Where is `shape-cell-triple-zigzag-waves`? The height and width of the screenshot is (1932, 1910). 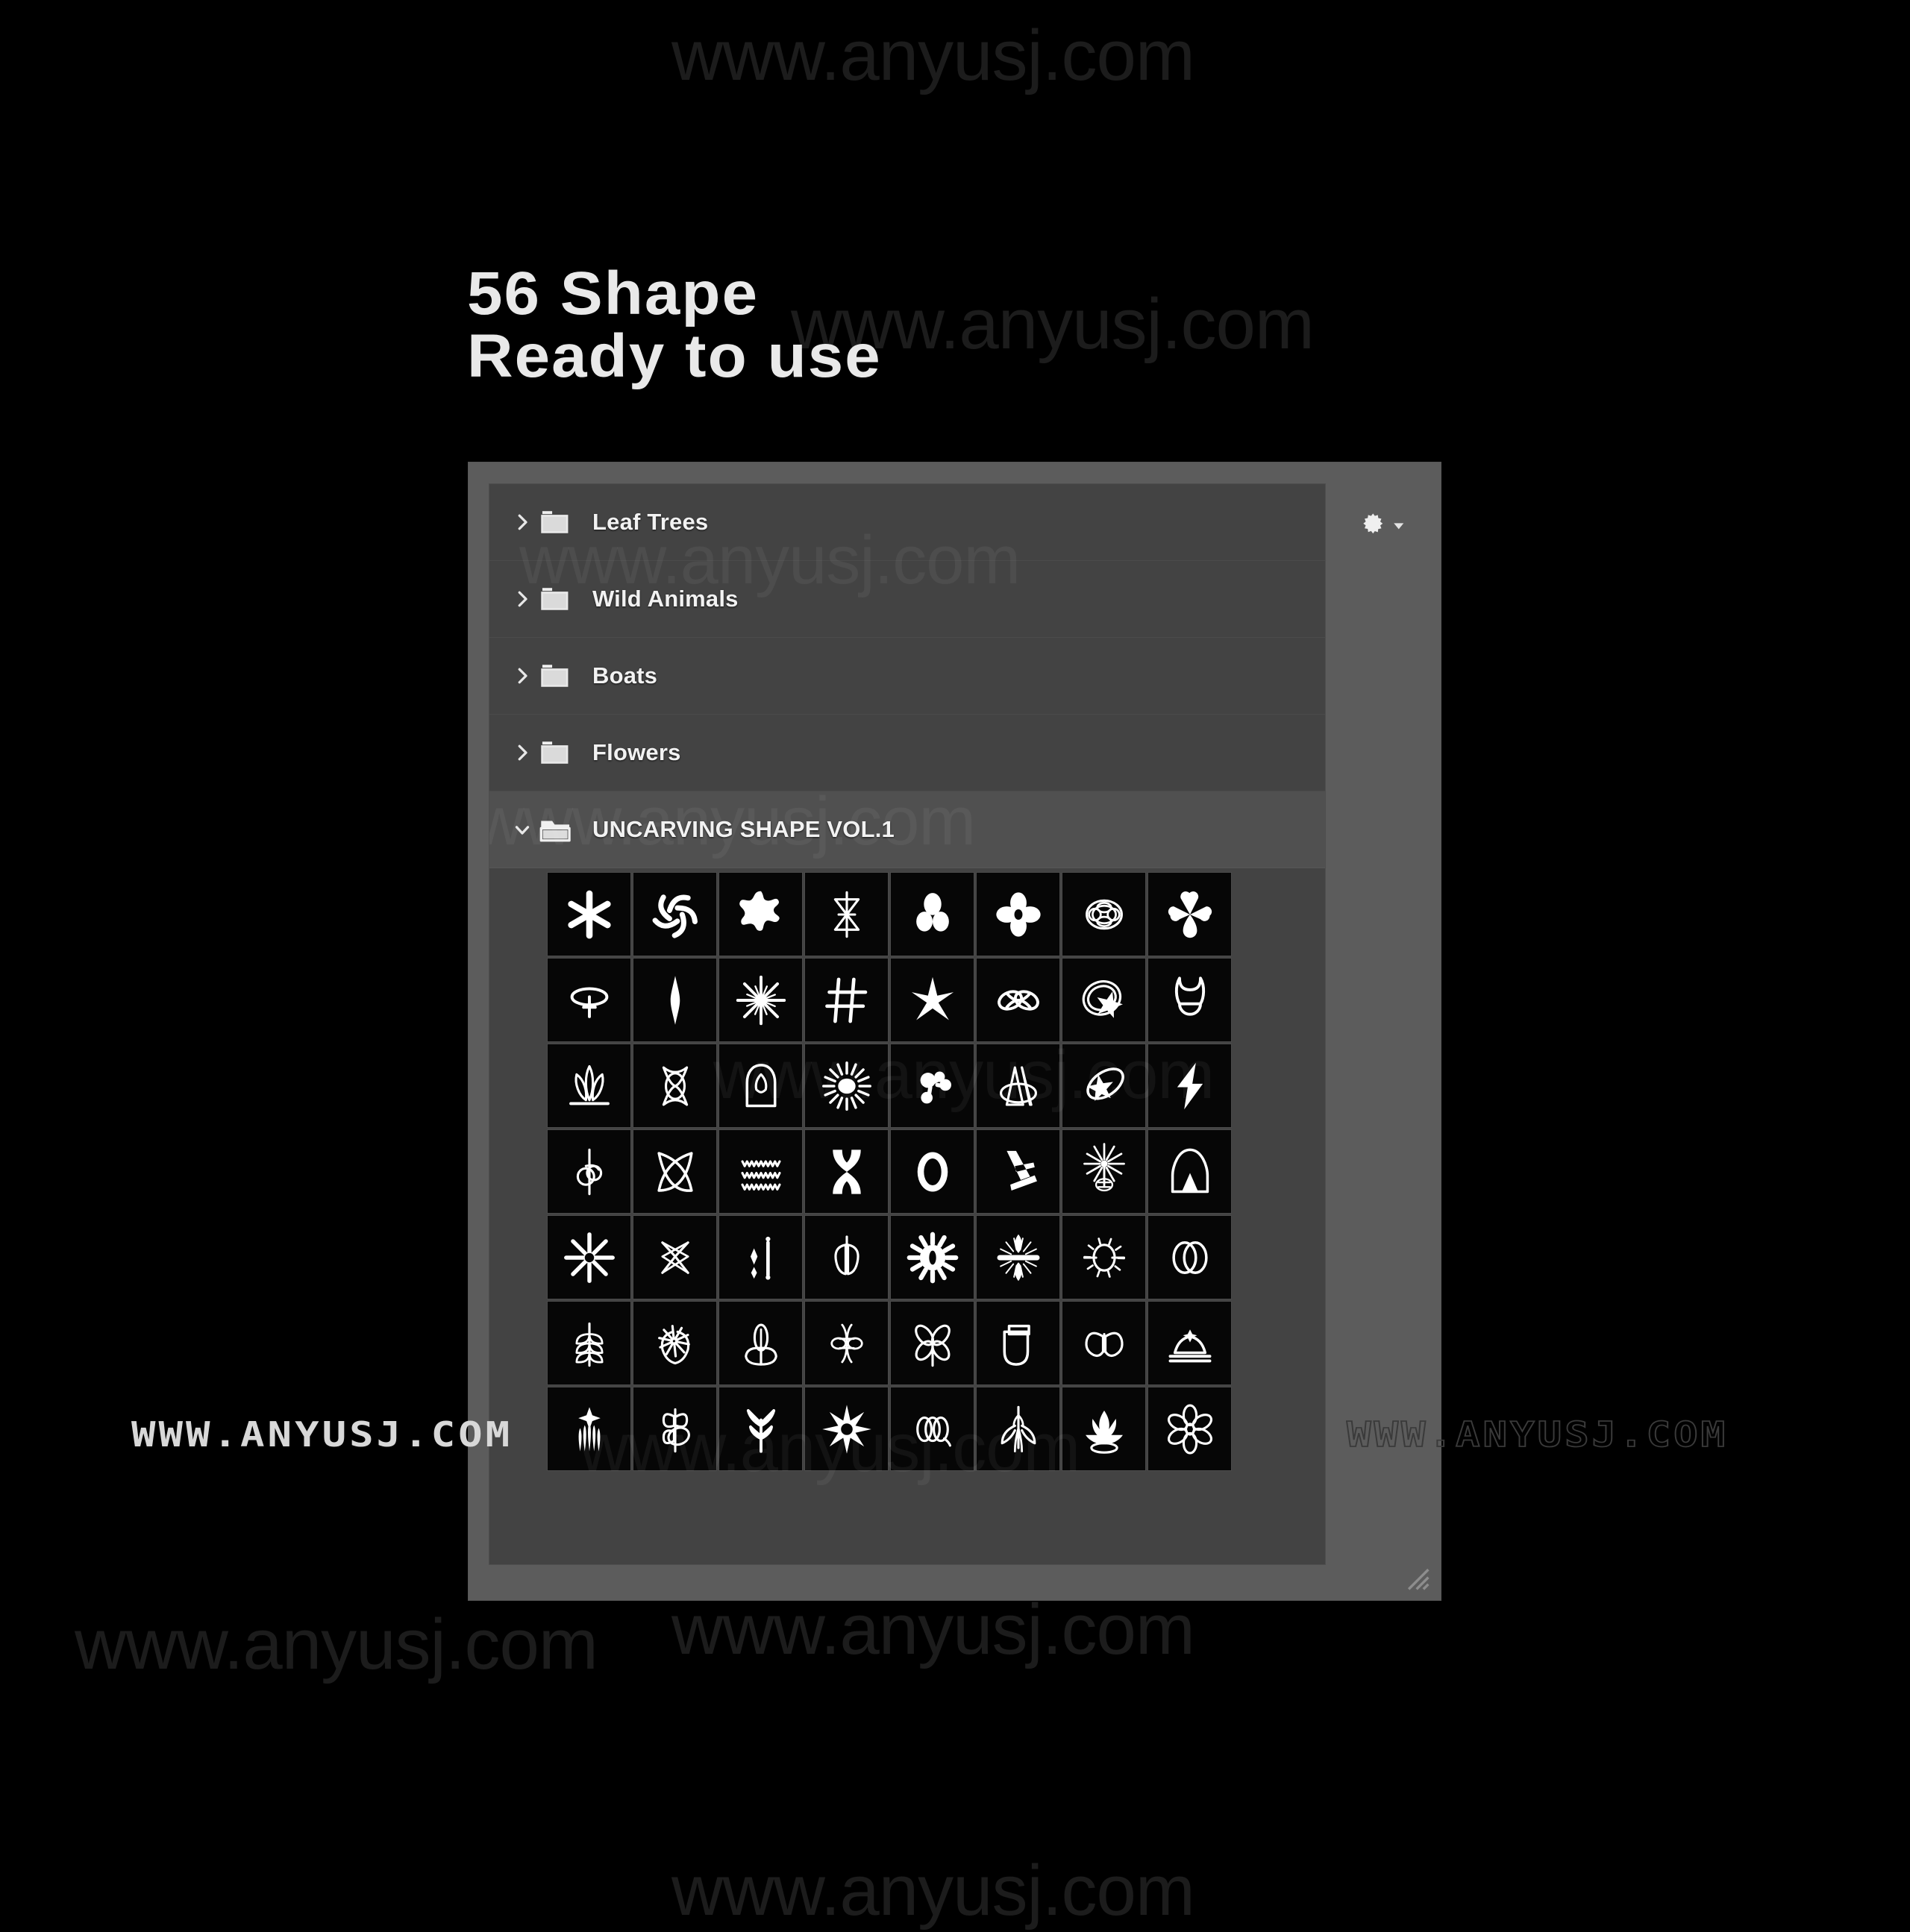
shape-cell-triple-zigzag-waves is located at coordinates (760, 1171).